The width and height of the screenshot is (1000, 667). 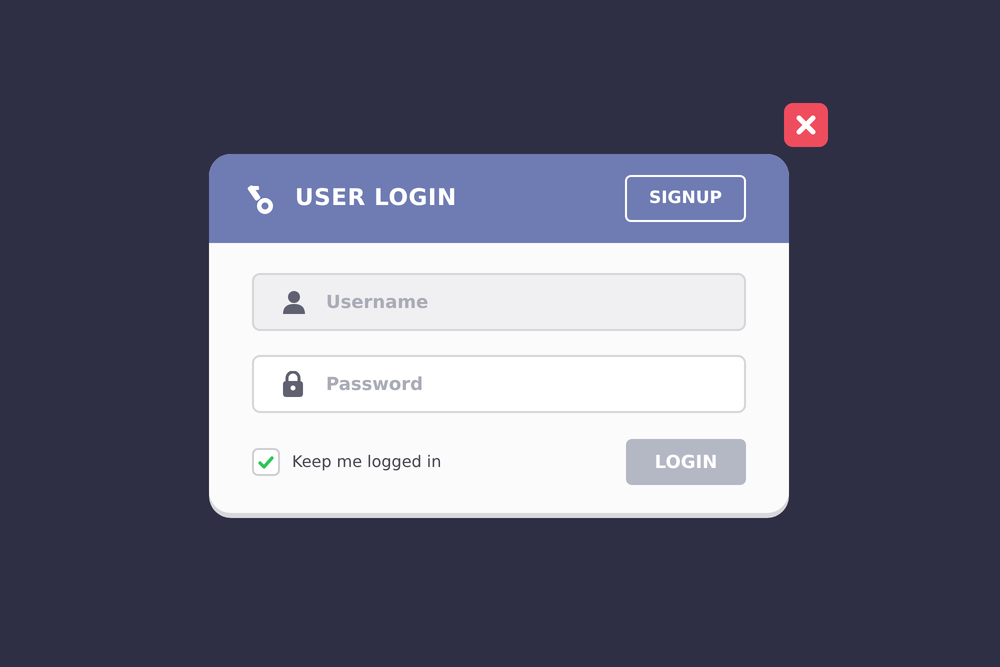 What do you see at coordinates (499, 302) in the screenshot?
I see `input-field: Username` at bounding box center [499, 302].